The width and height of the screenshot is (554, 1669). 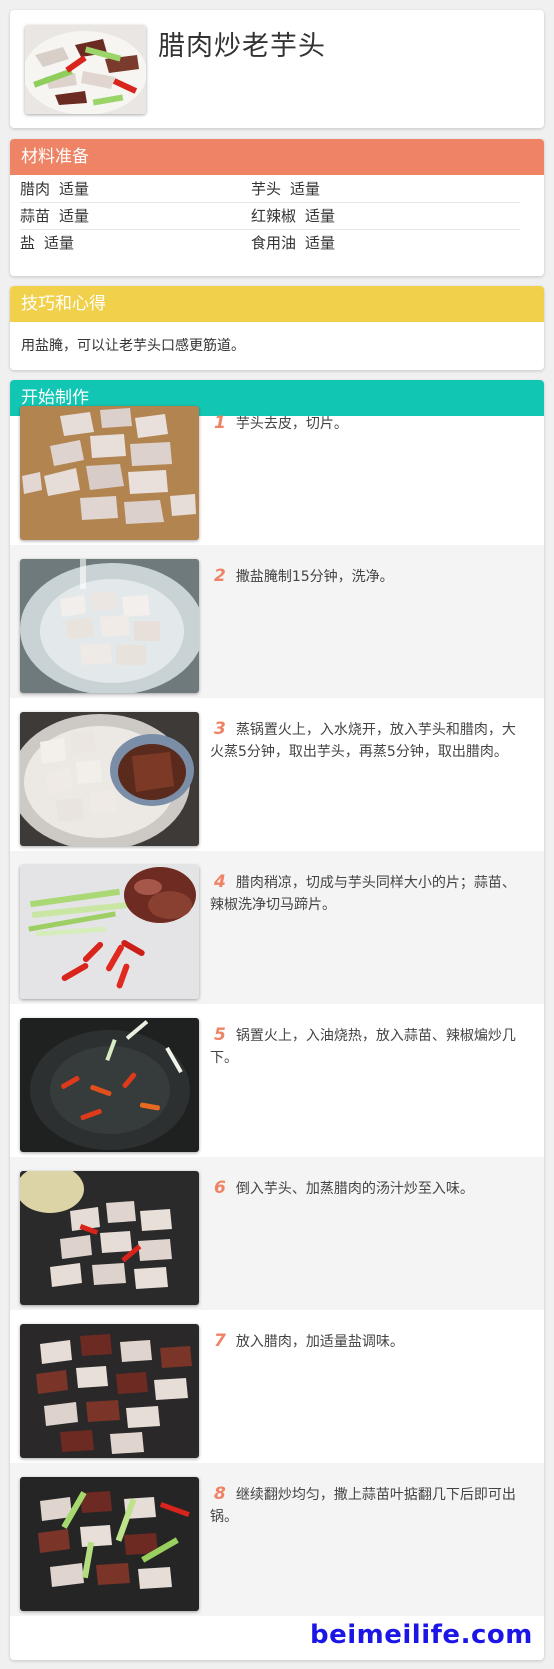 I want to click on ingredient-name: 食用油, so click(x=274, y=243).